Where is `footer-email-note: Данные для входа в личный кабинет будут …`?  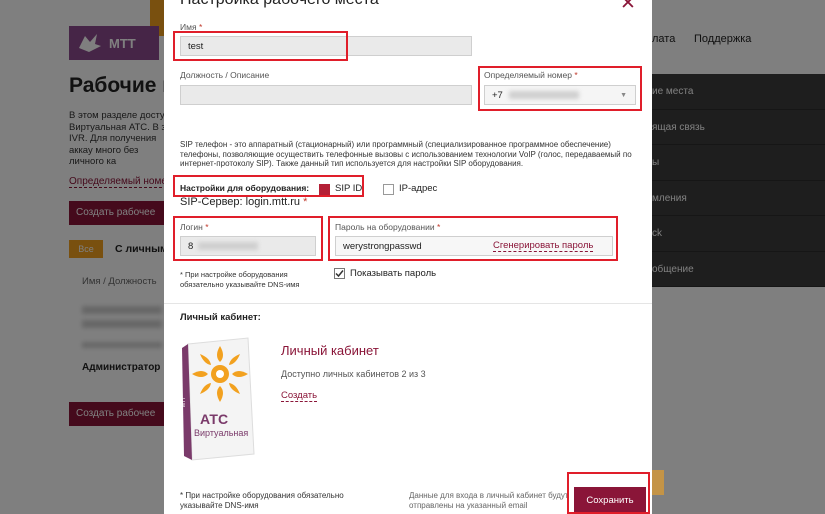 footer-email-note: Данные для входа в личный кабинет будут … is located at coordinates (489, 500).